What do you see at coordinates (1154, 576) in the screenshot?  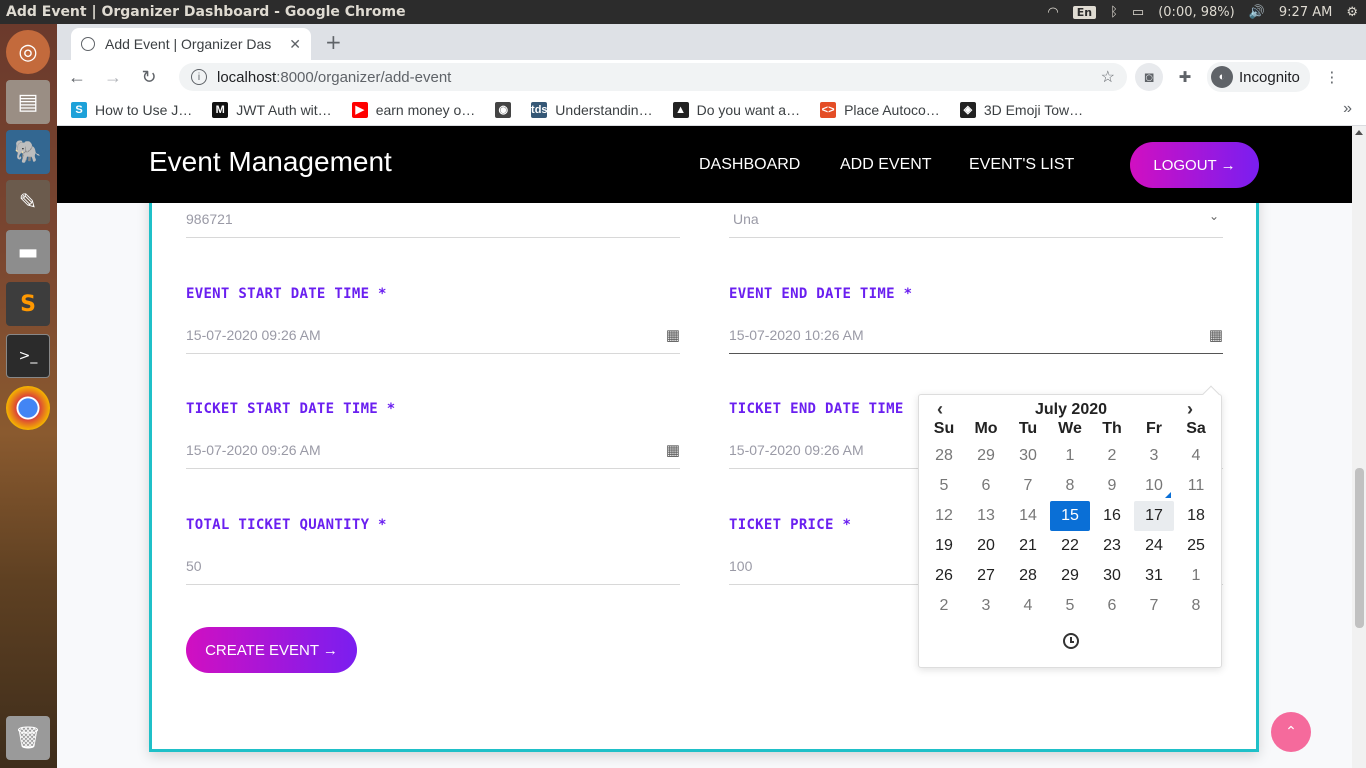 I see `datepicker-day: 31` at bounding box center [1154, 576].